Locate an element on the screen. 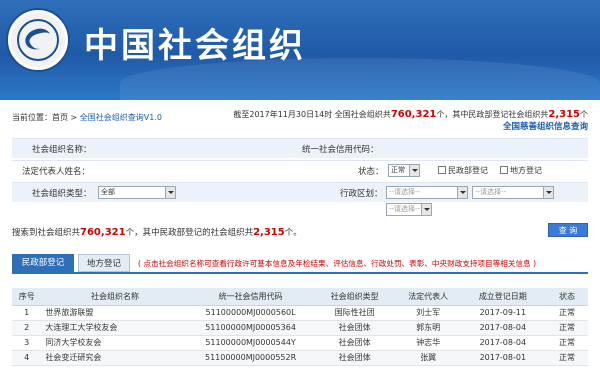 The width and height of the screenshot is (600, 382). region-province-select: --请选择-- is located at coordinates (427, 192).